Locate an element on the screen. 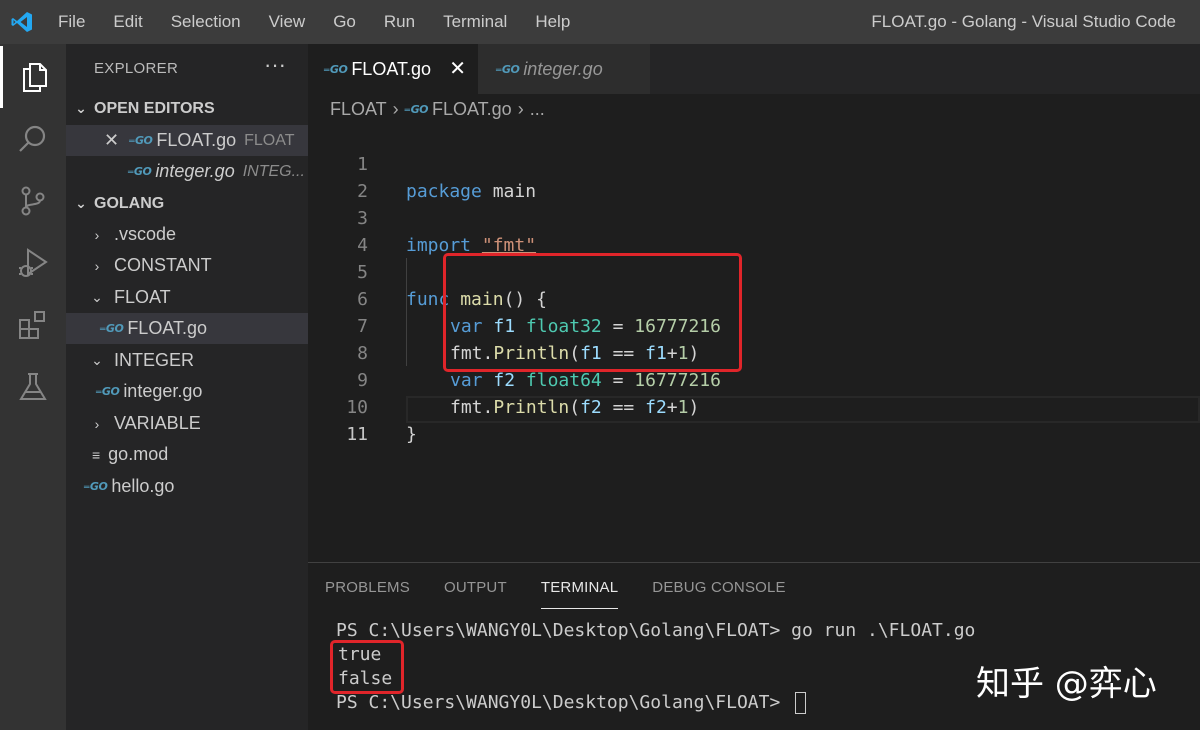 The image size is (1200, 730). file-name: integer.go is located at coordinates (163, 391).